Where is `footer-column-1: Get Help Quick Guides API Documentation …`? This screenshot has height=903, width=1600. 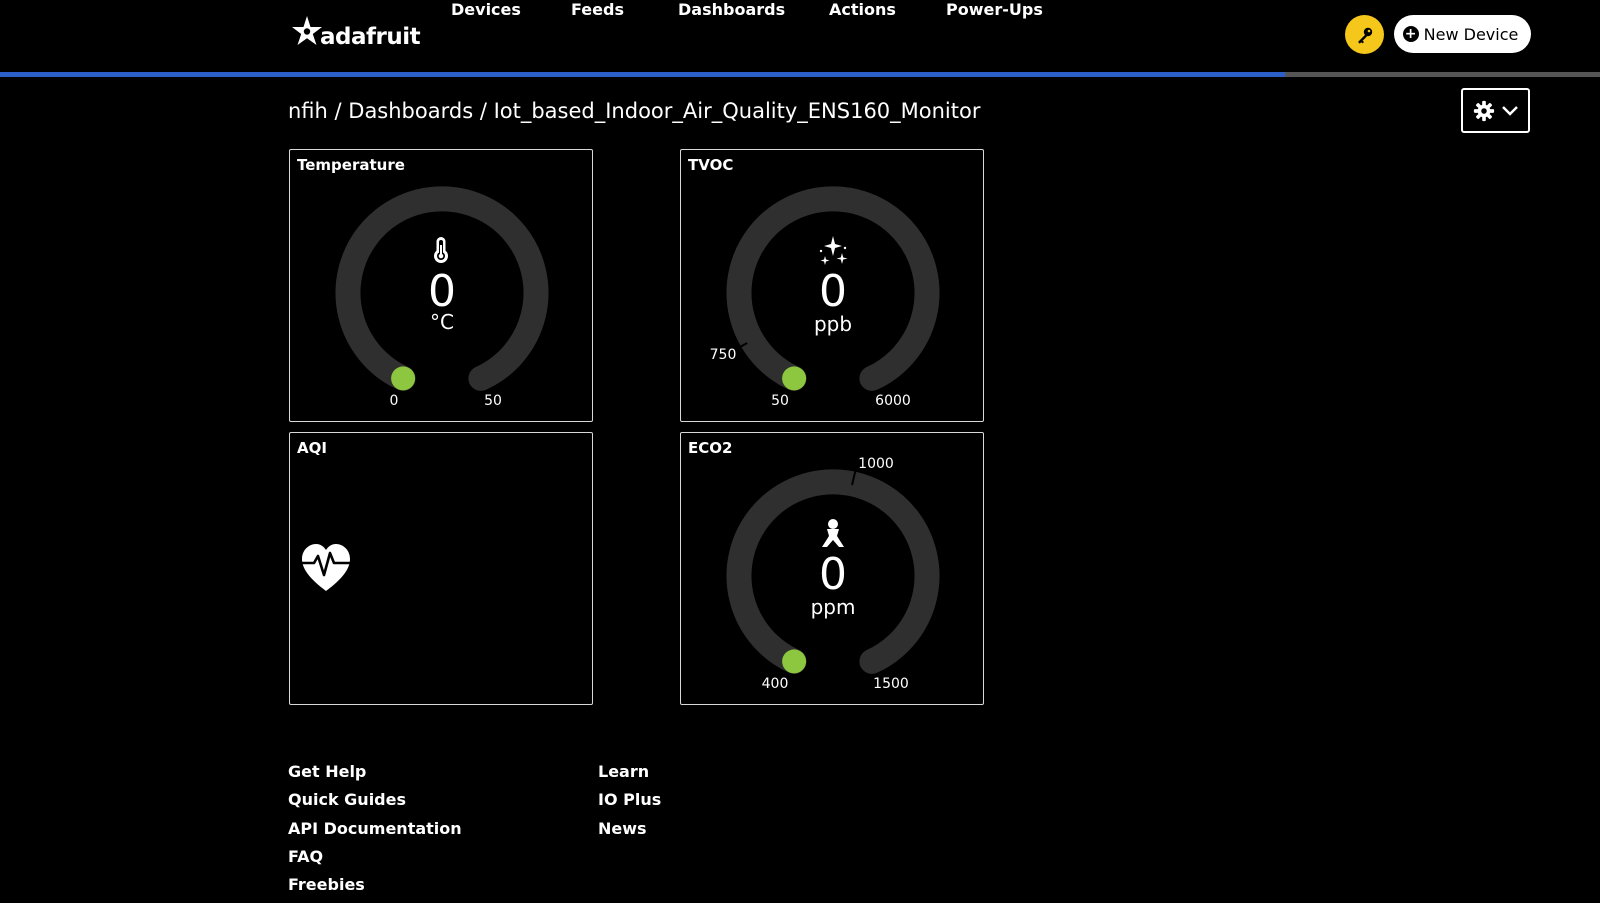
footer-column-1: Get Help Quick Guides API Documentation … is located at coordinates (375, 832).